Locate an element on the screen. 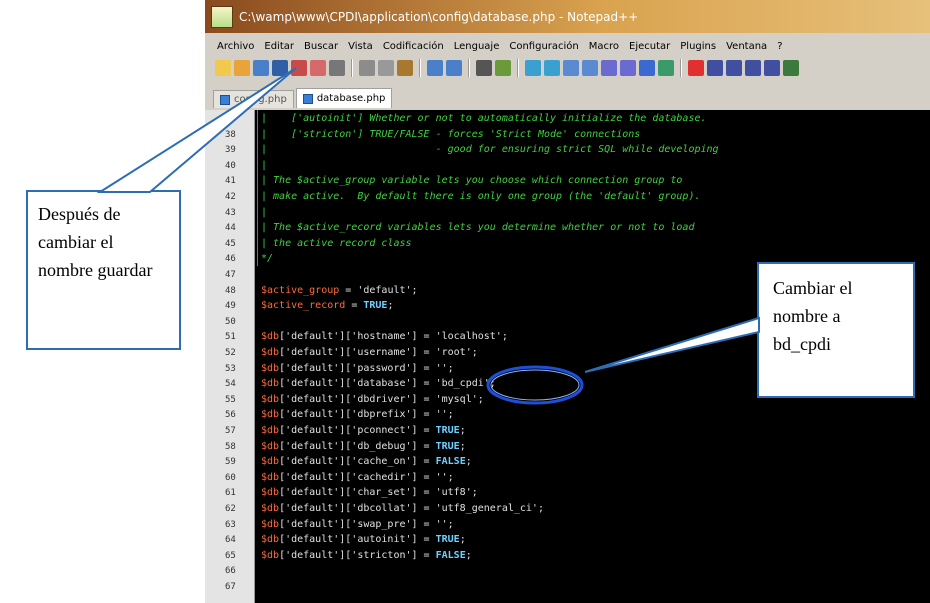 The height and width of the screenshot is (603, 930). zoom-in-icon is located at coordinates (533, 68).